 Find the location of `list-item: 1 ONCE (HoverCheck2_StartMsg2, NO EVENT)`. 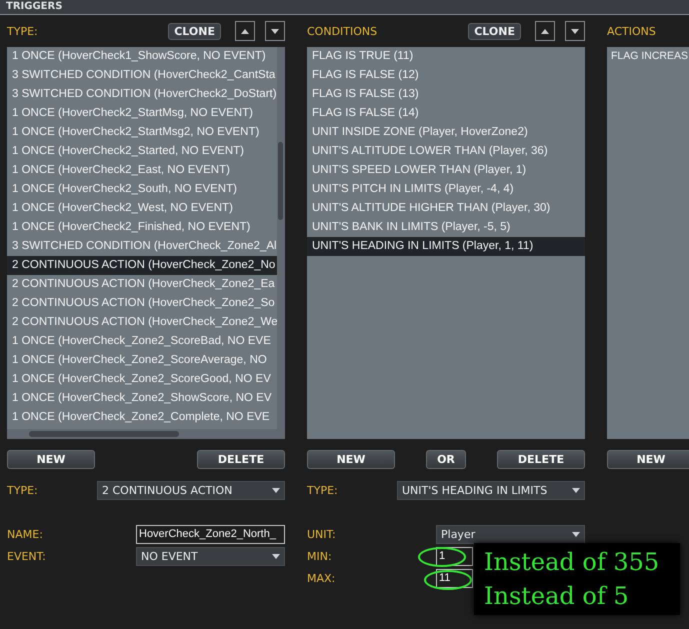

list-item: 1 ONCE (HoverCheck2_StartMsg2, NO EVENT) is located at coordinates (142, 132).